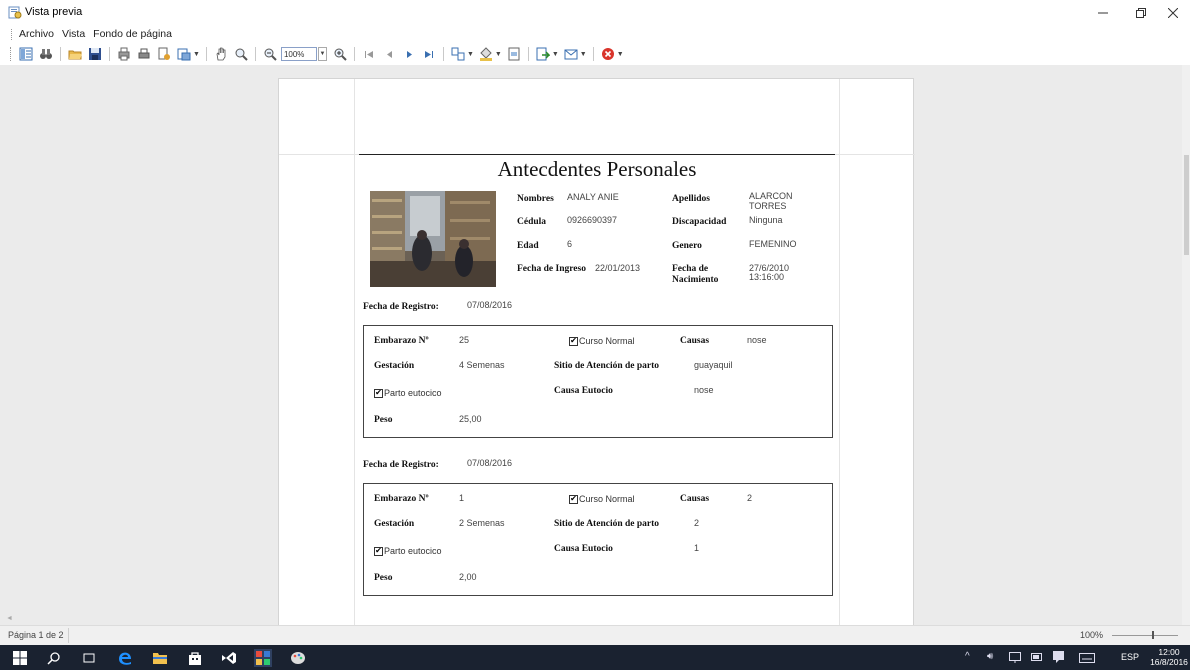 This screenshot has height=670, width=1190. I want to click on zoom-in-button, so click(340, 54).